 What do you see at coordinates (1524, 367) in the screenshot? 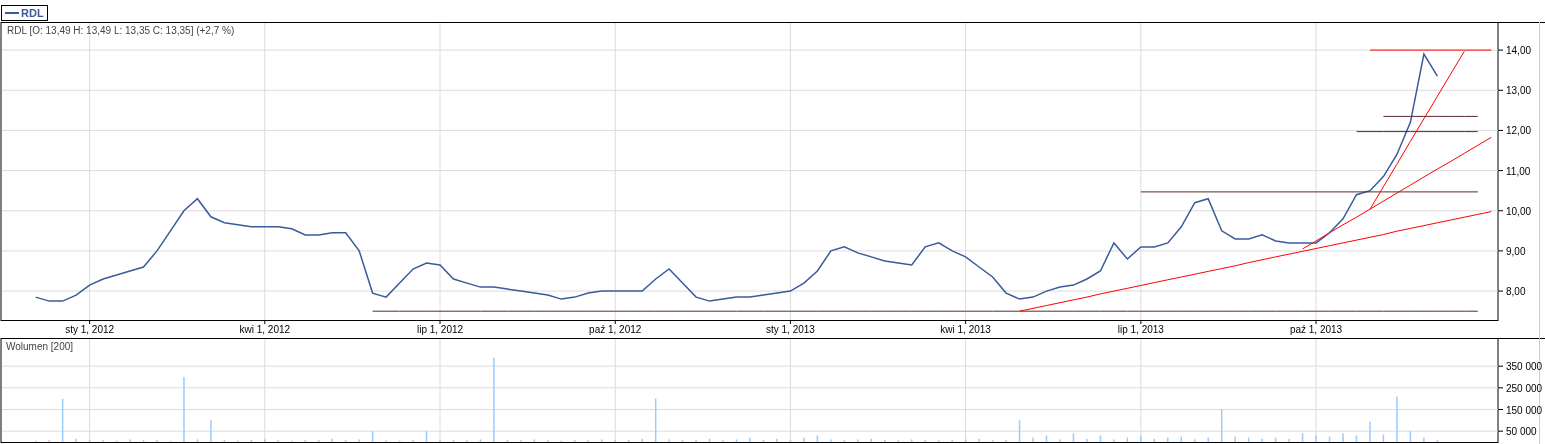
I see `axis-label: 350 000` at bounding box center [1524, 367].